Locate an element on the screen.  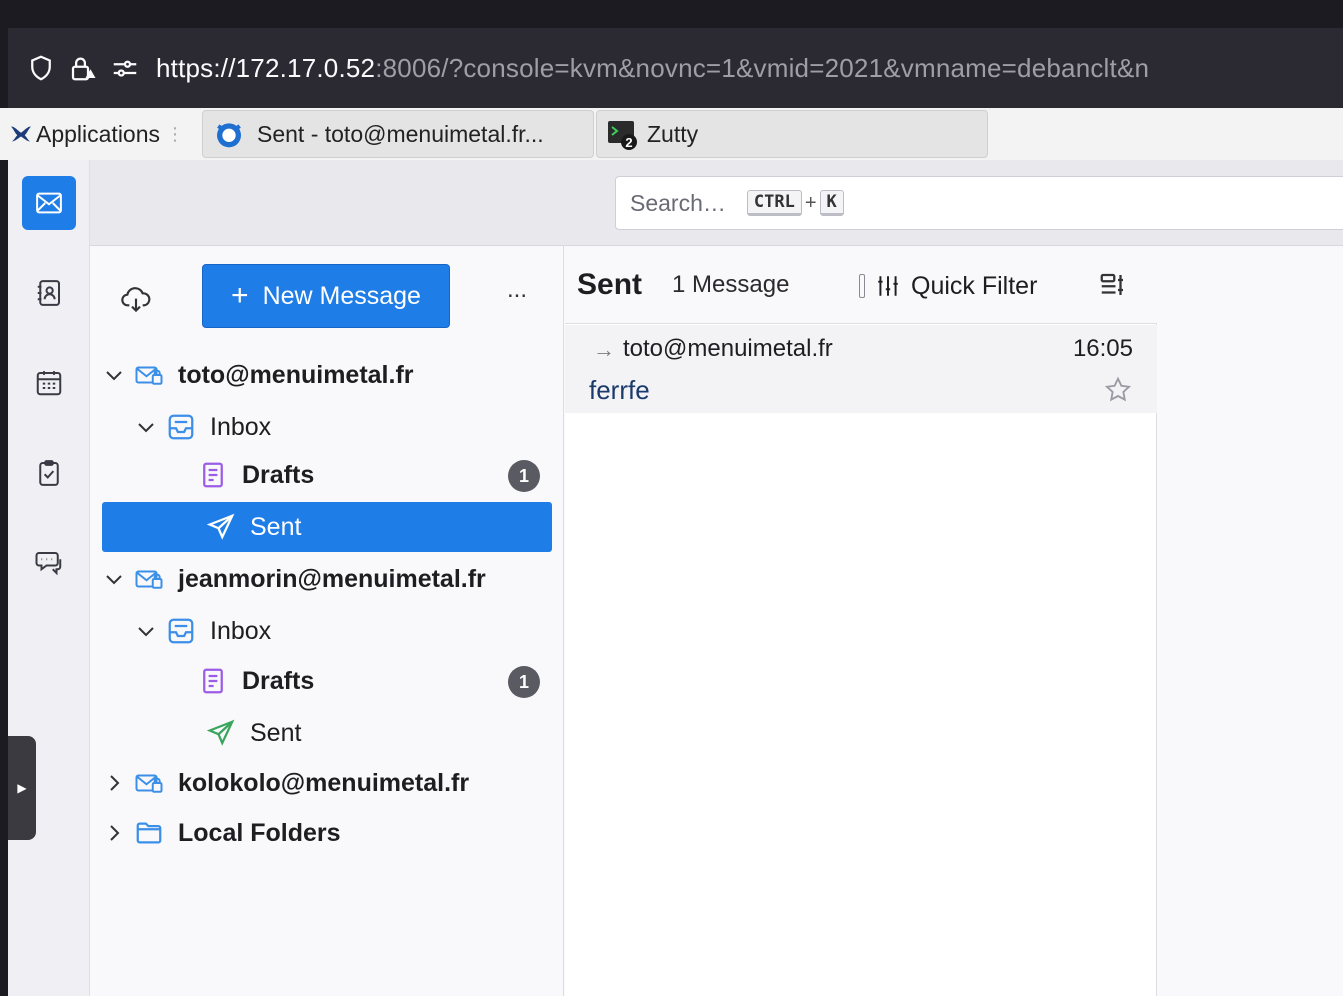
applications-menu: Applications ⋮ is located at coordinates (100, 134).